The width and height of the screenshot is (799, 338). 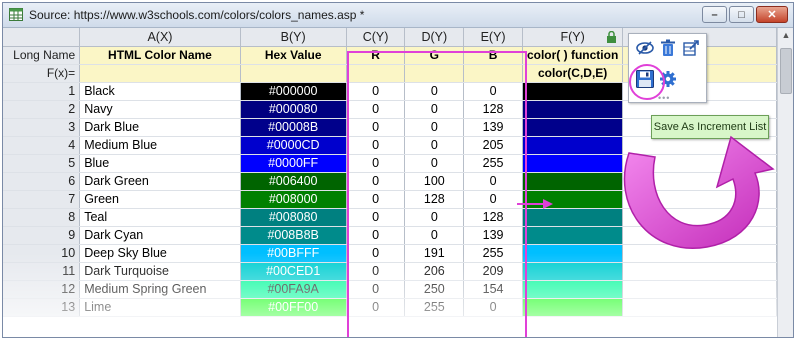 I want to click on color-name-cell: Medium Spring Green, so click(x=160, y=289).